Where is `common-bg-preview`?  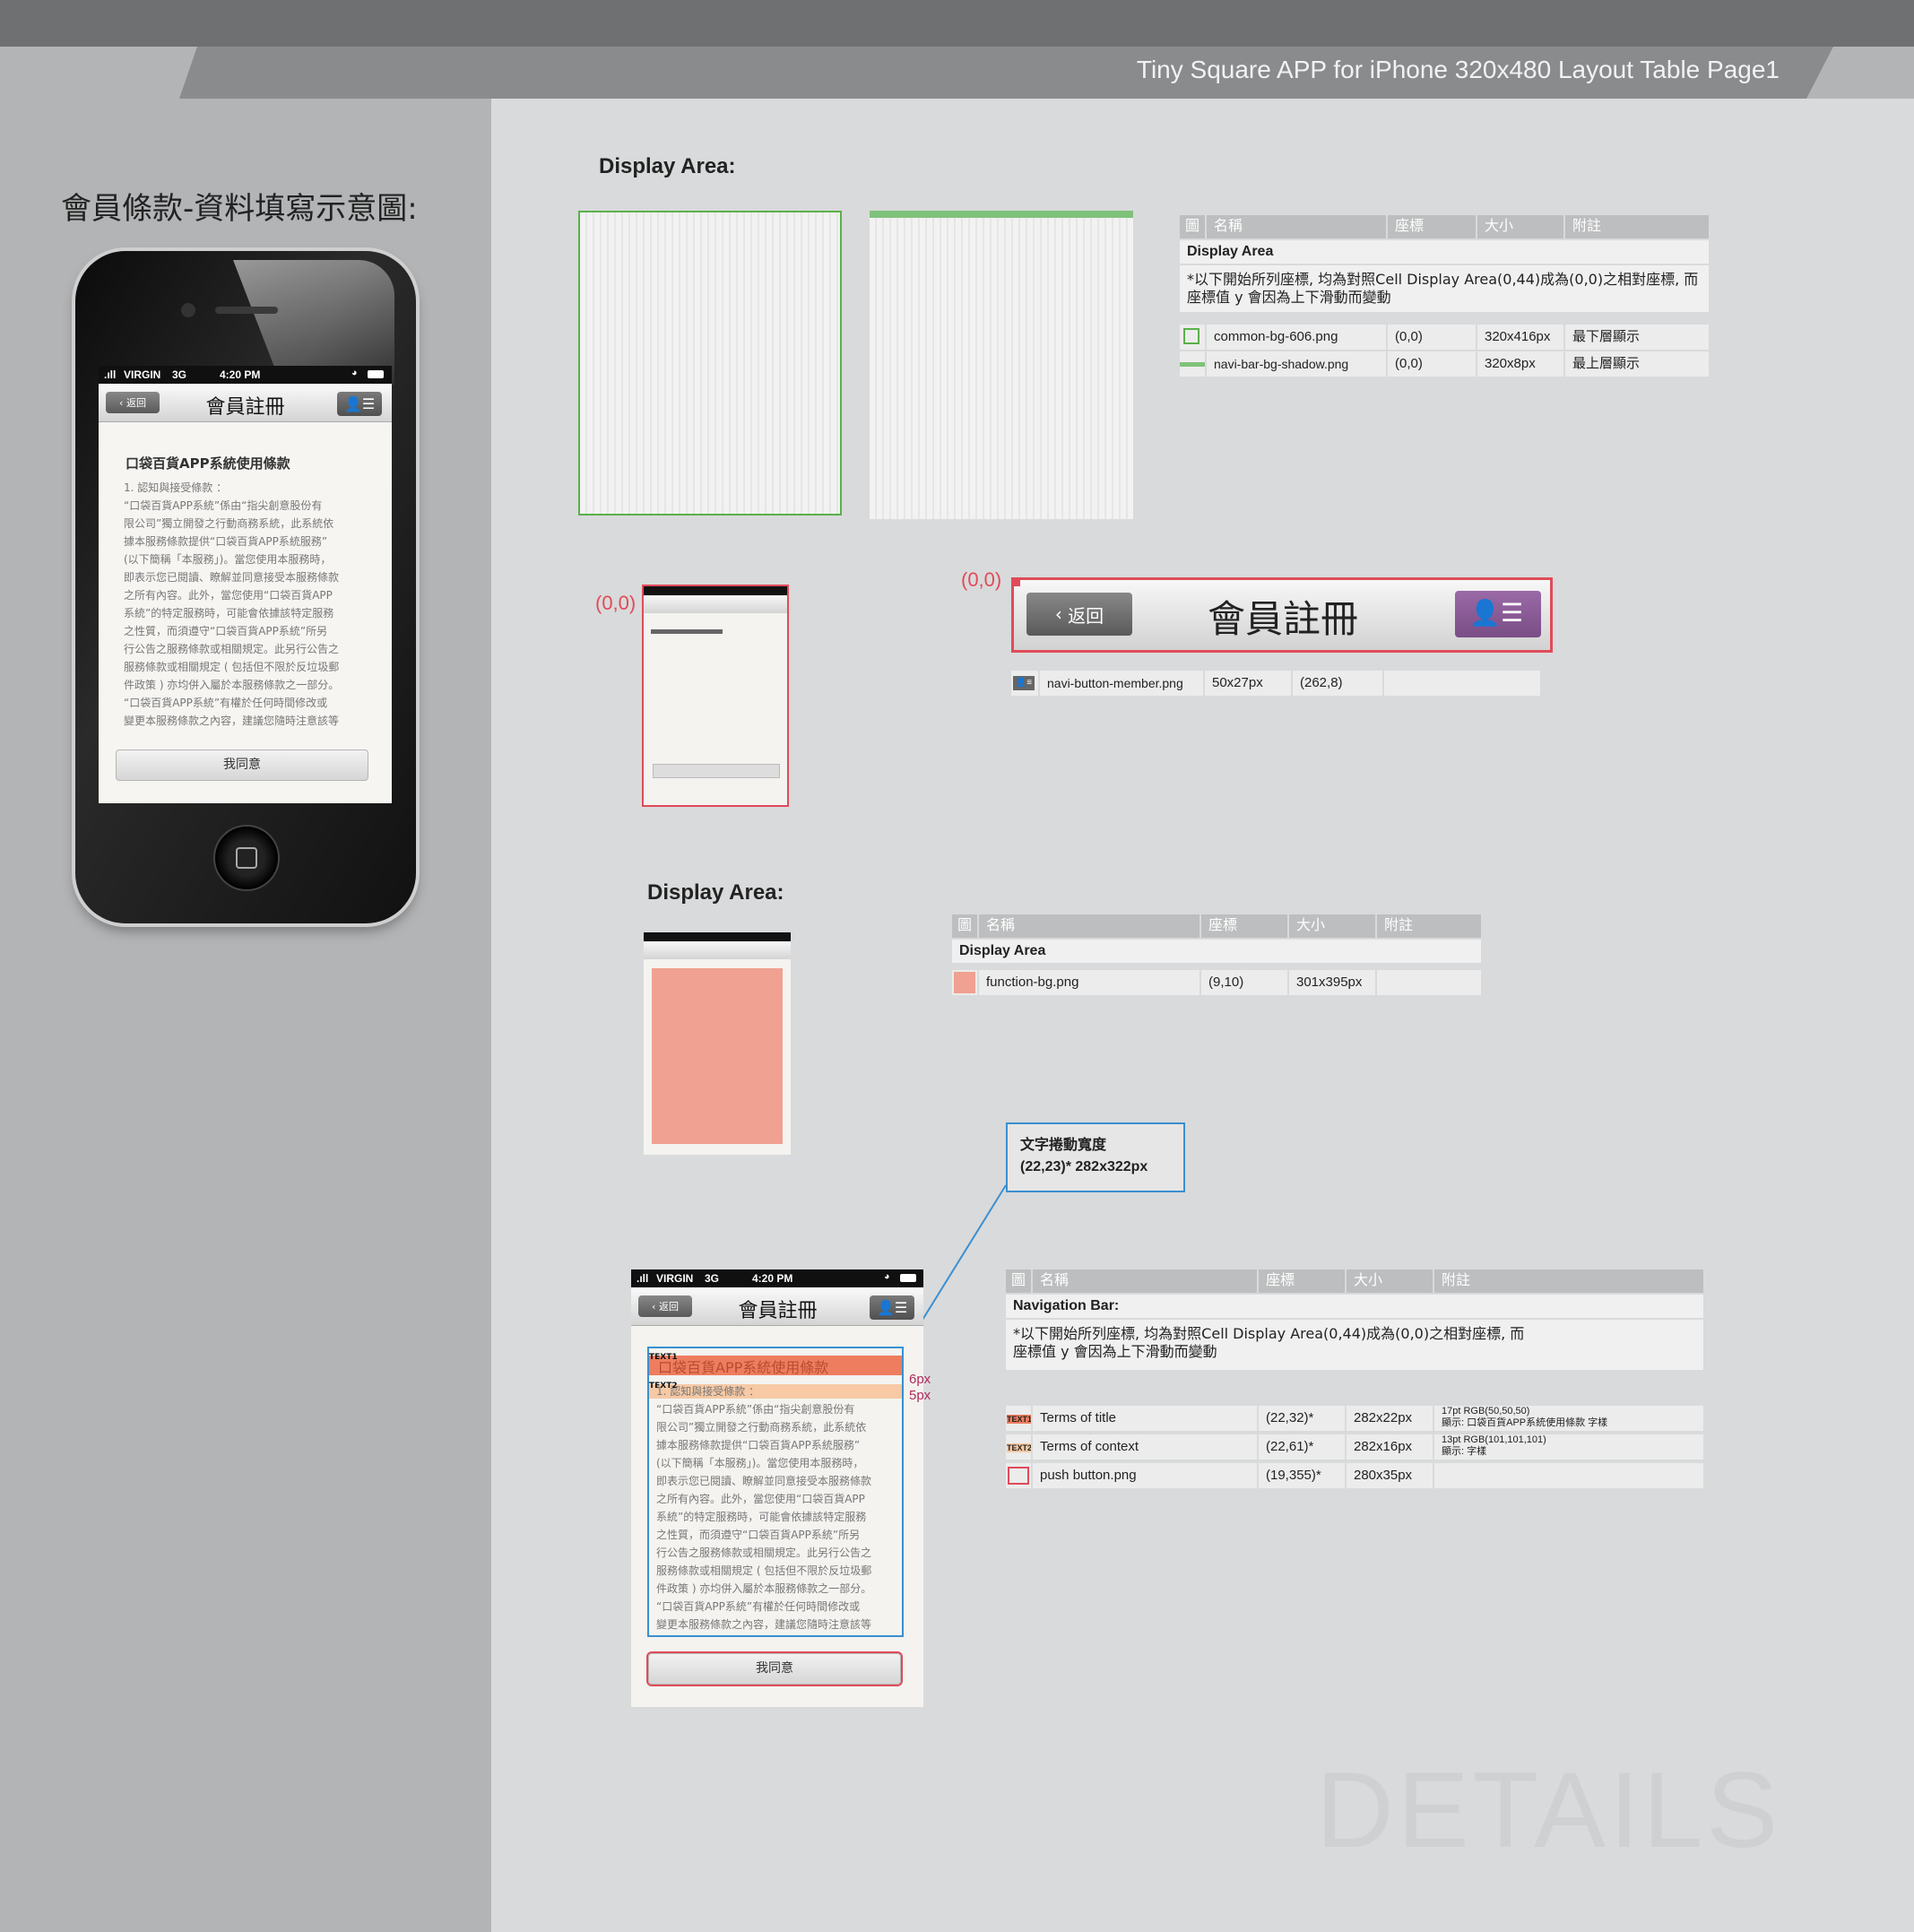
common-bg-preview is located at coordinates (710, 363).